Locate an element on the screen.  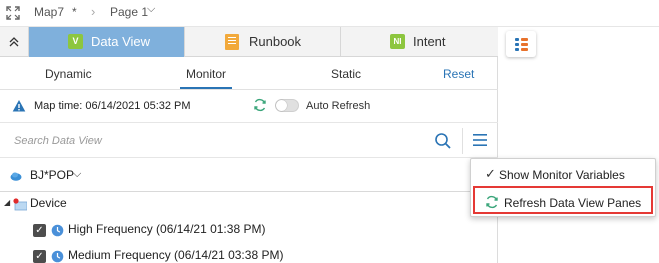
tab-intent: NI Intent is located at coordinates (419, 42).